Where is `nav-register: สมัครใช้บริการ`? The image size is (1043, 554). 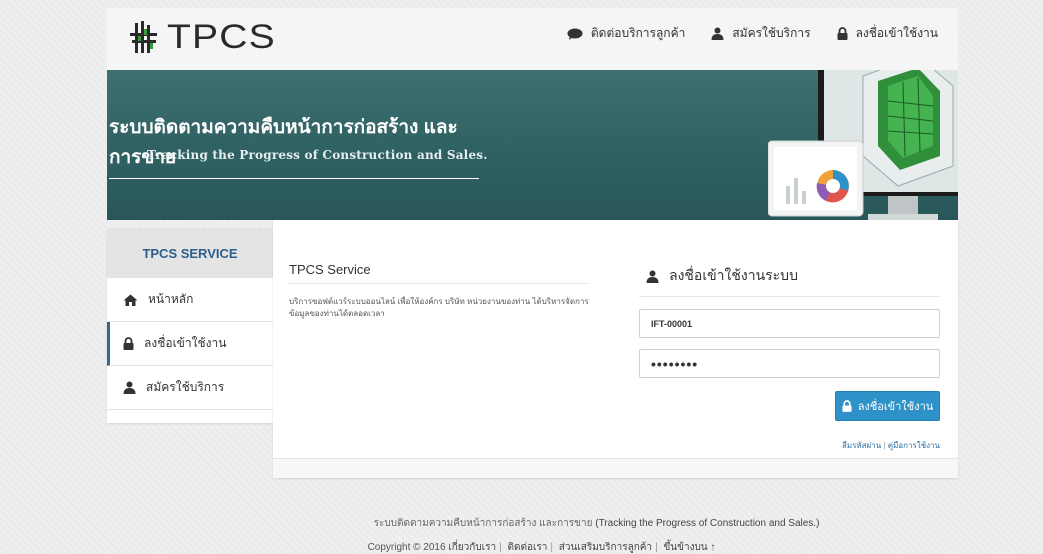 nav-register: สมัครใช้บริการ is located at coordinates (761, 33).